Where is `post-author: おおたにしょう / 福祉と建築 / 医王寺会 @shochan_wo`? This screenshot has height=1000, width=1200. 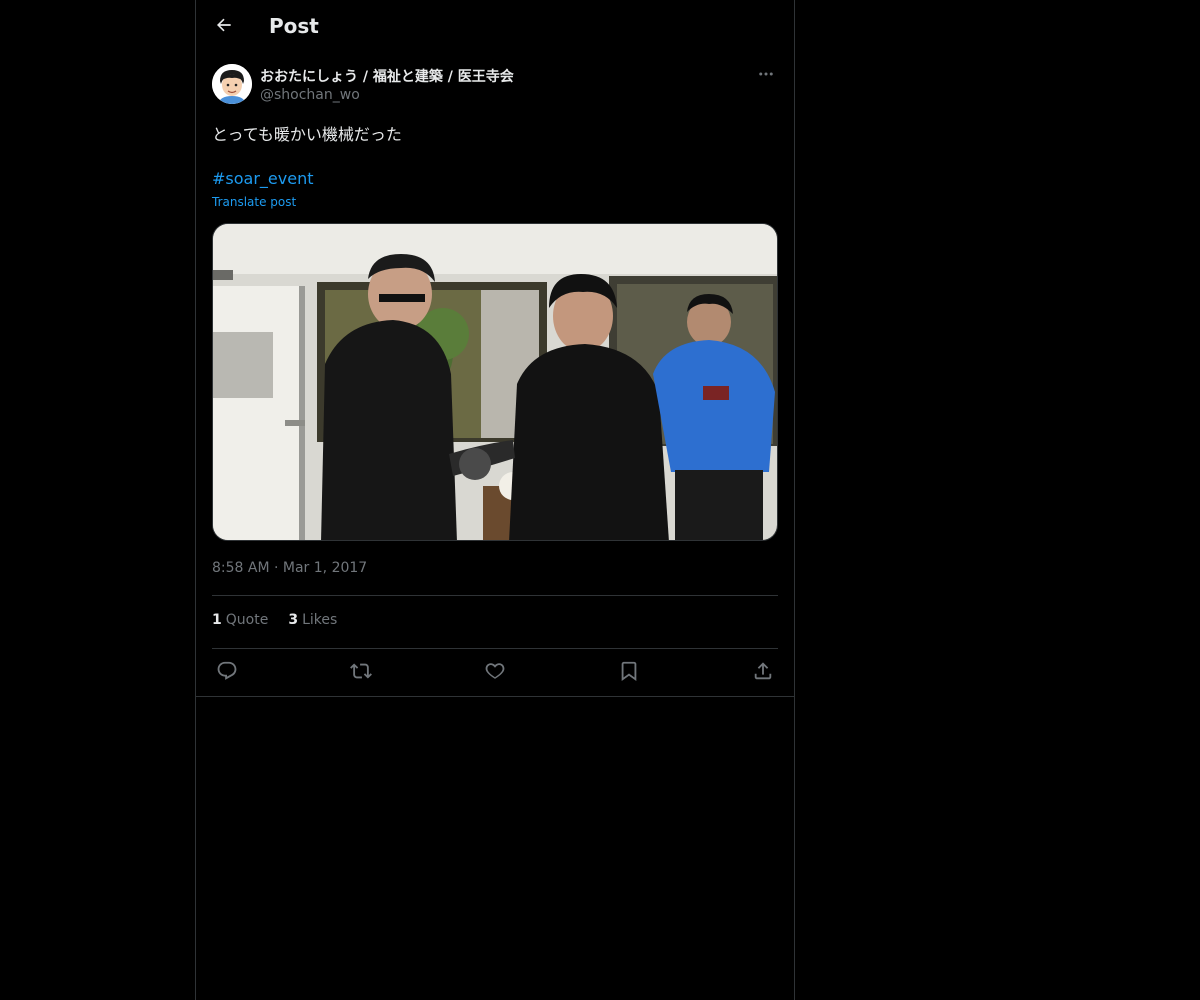
post-author: おおたにしょう / 福祉と建築 / 医王寺会 @shochan_wo is located at coordinates (495, 86).